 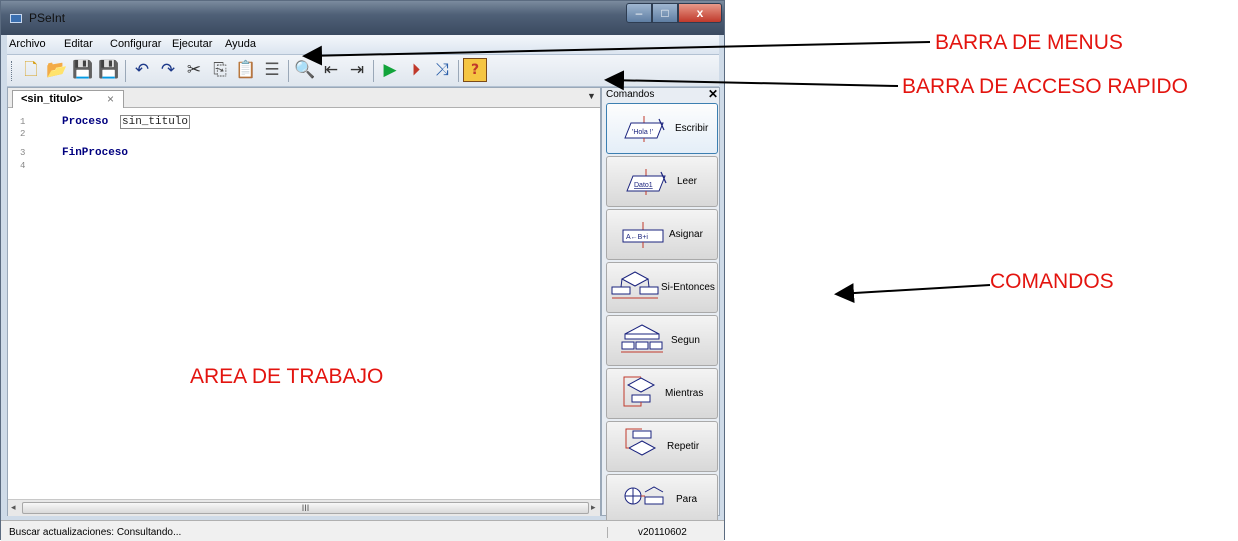 I want to click on annotation-quick-access: BARRA DE ACCESO RAPIDO, so click(x=1045, y=86).